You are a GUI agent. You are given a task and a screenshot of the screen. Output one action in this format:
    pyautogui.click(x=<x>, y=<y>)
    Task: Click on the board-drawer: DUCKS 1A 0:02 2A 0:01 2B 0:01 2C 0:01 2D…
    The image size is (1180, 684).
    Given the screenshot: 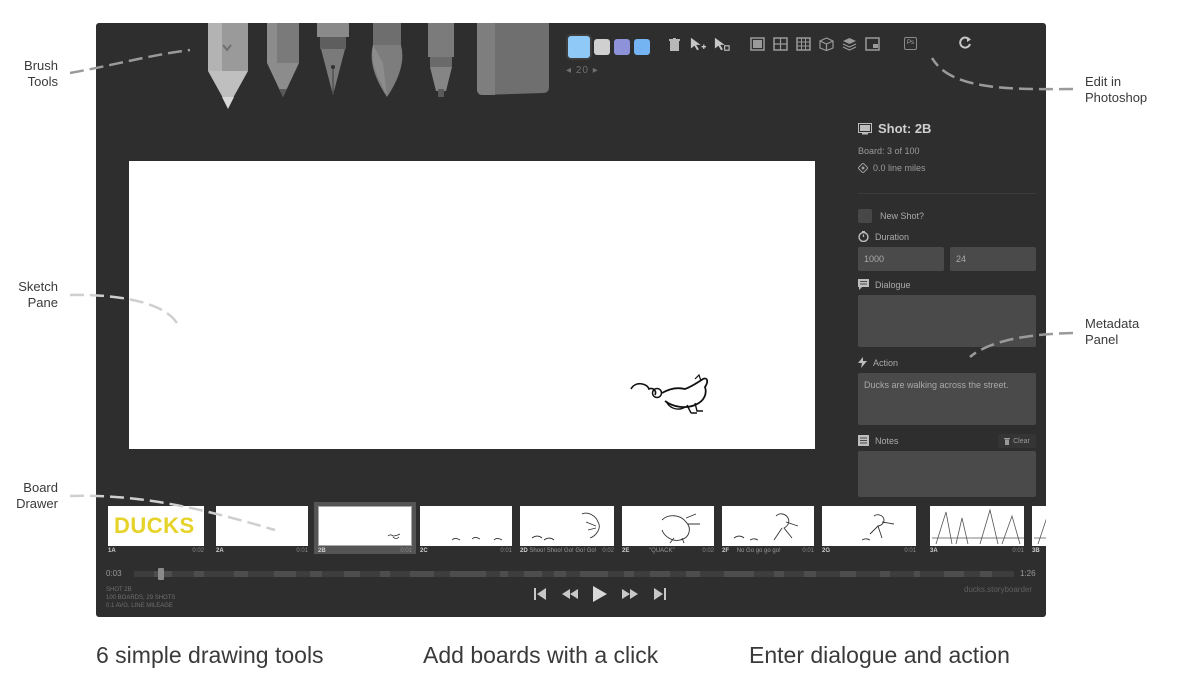 What is the action you would take?
    pyautogui.click(x=571, y=529)
    